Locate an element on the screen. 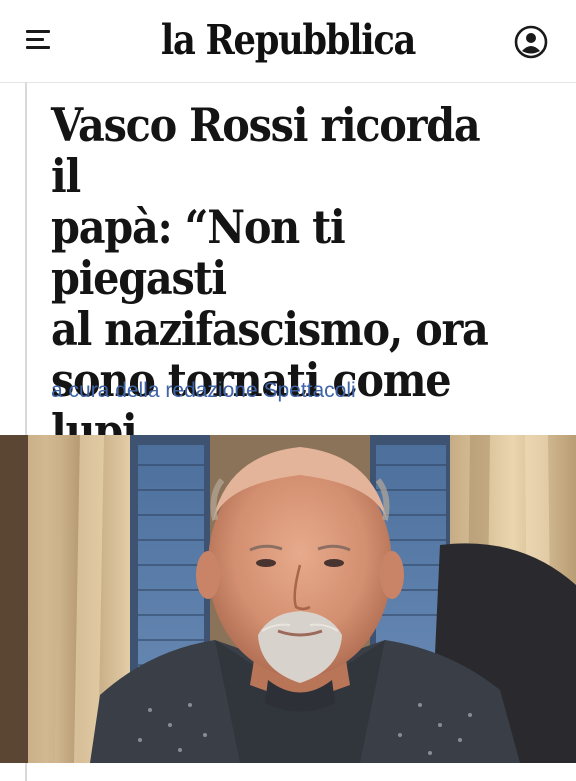  article-left-rule-bottom is located at coordinates (26, 772).